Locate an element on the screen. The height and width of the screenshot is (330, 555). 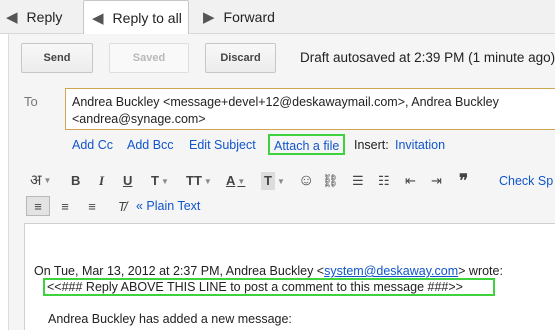
highlight-button: T ▼ is located at coordinates (273, 181).